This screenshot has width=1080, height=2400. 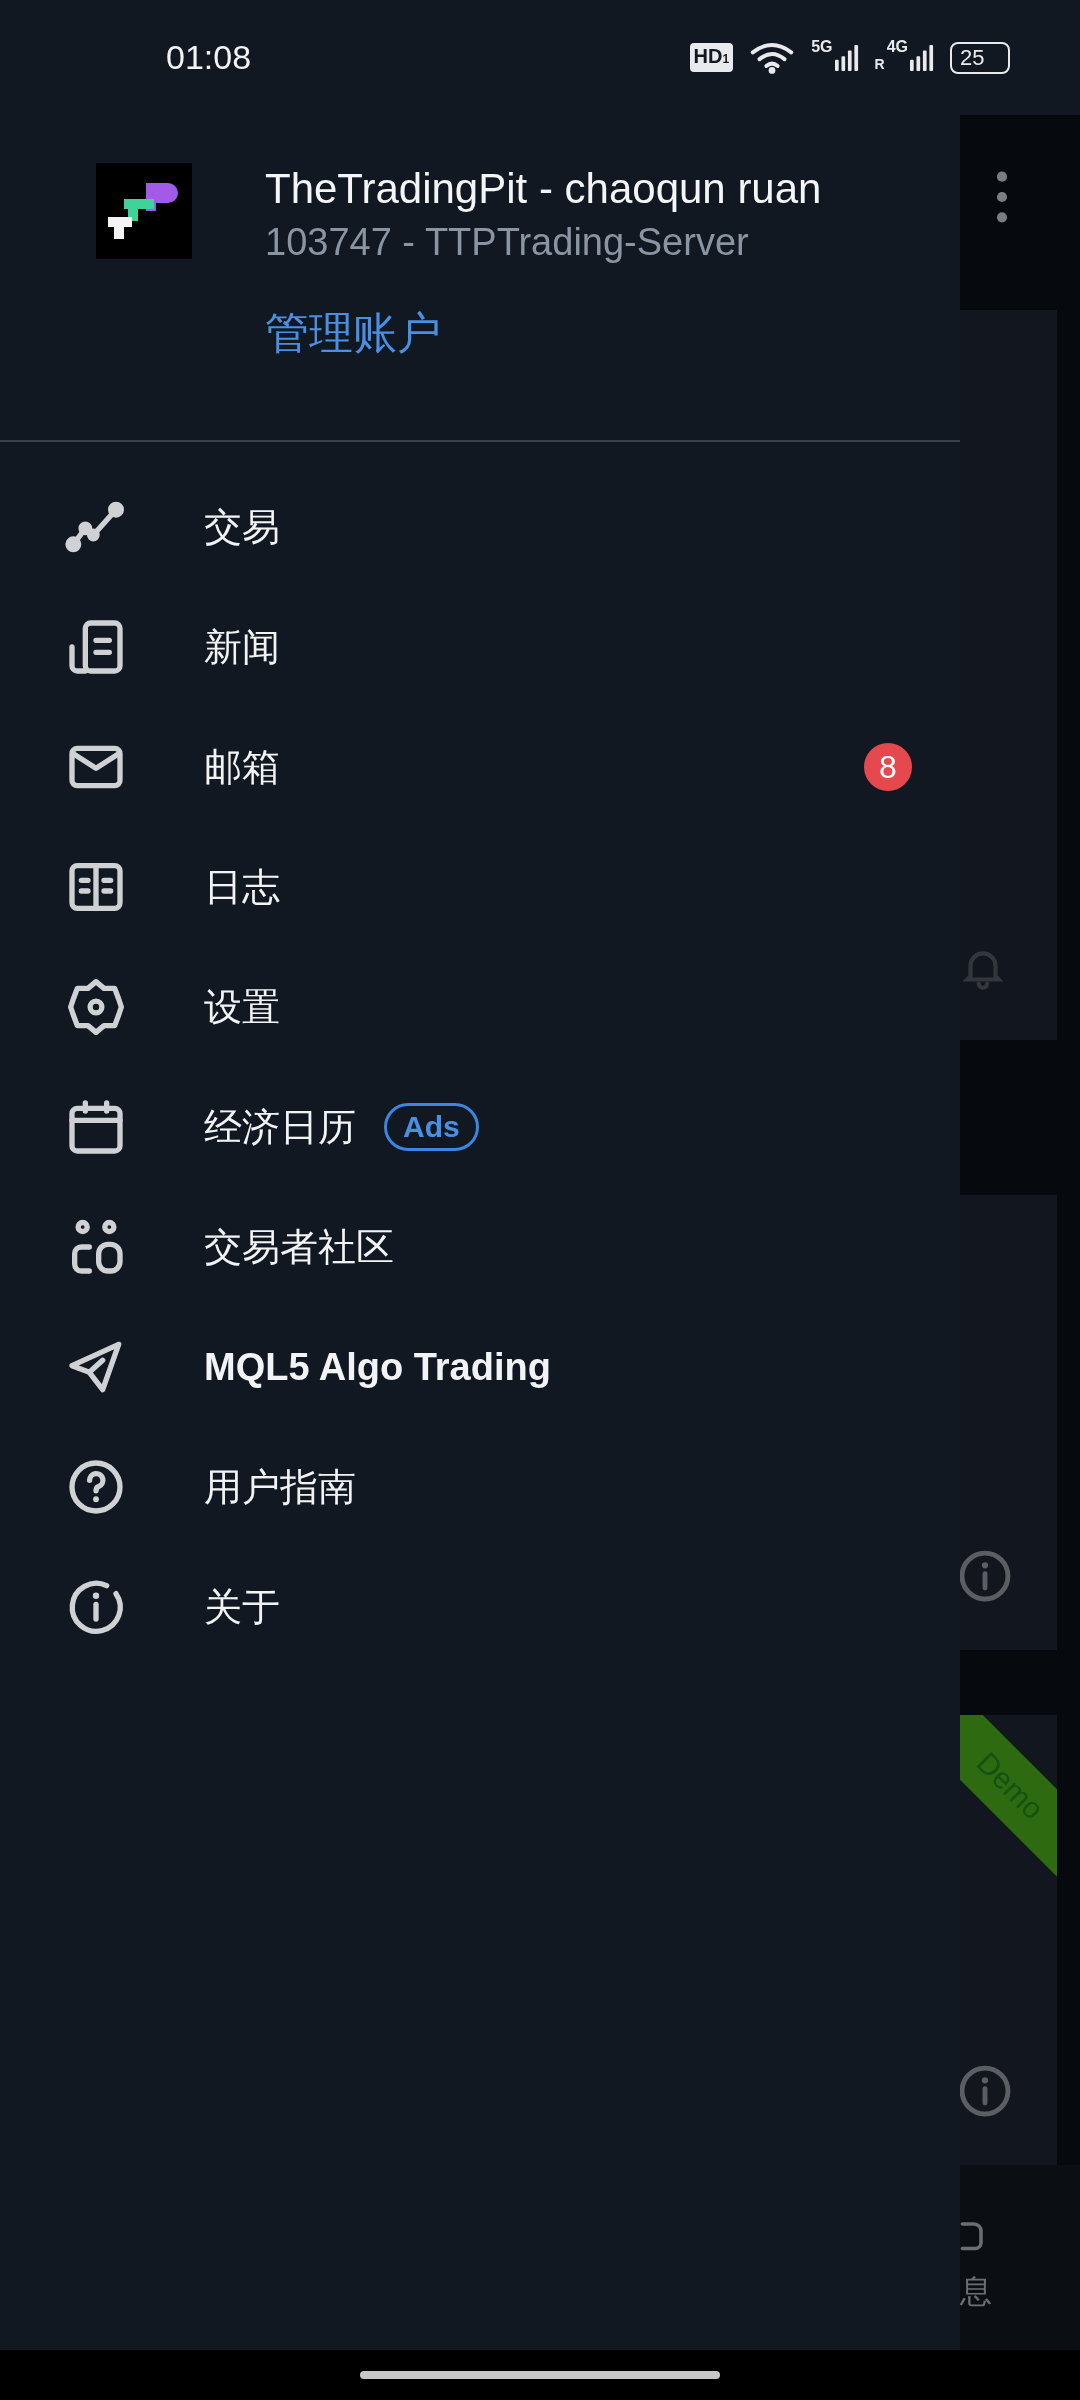 What do you see at coordinates (242, 767) in the screenshot?
I see `menu-label: 邮箱` at bounding box center [242, 767].